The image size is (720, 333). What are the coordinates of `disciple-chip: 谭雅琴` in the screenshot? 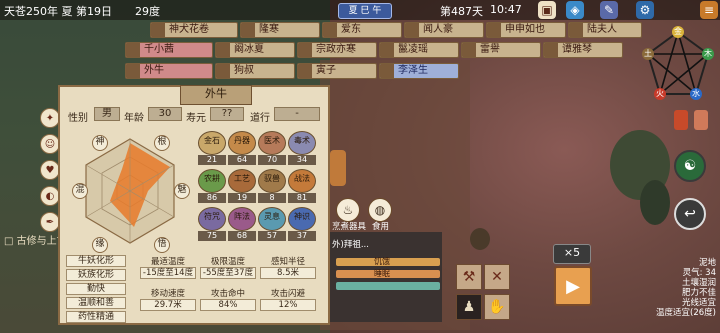 It's located at (583, 50).